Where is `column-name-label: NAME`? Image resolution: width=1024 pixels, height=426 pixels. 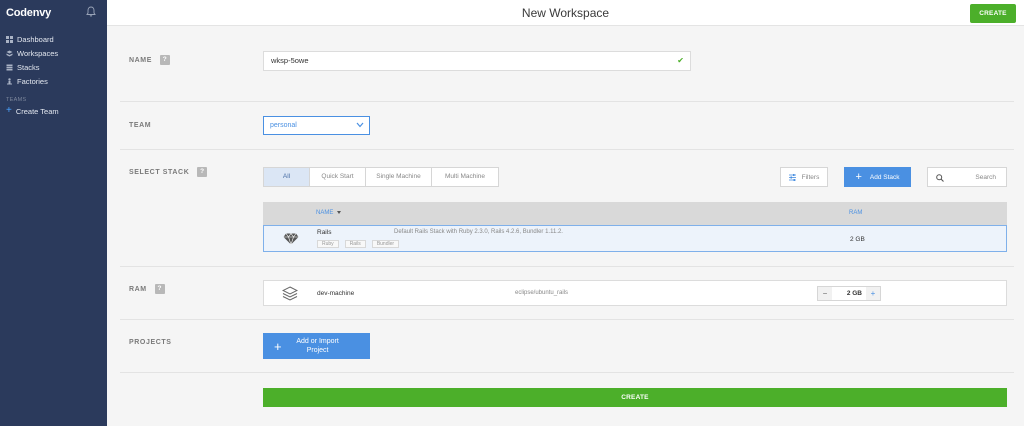
column-name-label: NAME is located at coordinates (325, 213).